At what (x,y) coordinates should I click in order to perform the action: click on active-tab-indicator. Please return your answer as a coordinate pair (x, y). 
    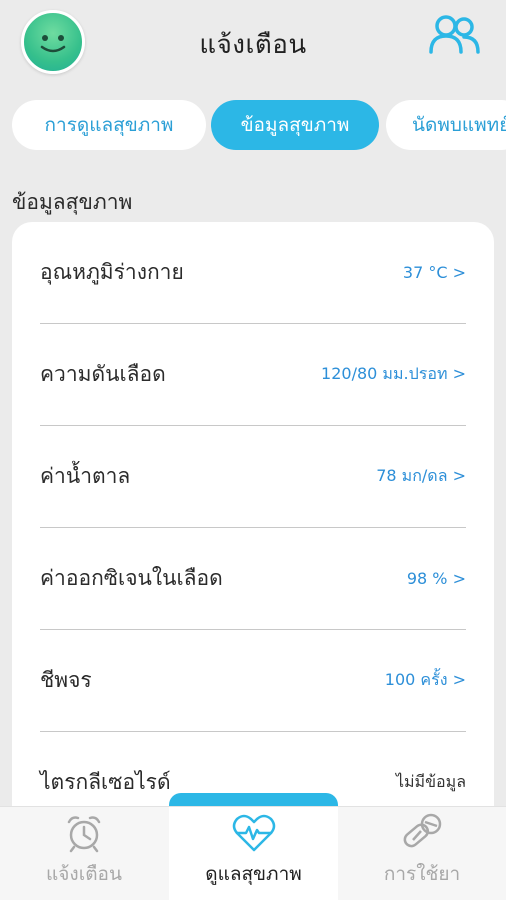
    Looking at the image, I should click on (253, 800).